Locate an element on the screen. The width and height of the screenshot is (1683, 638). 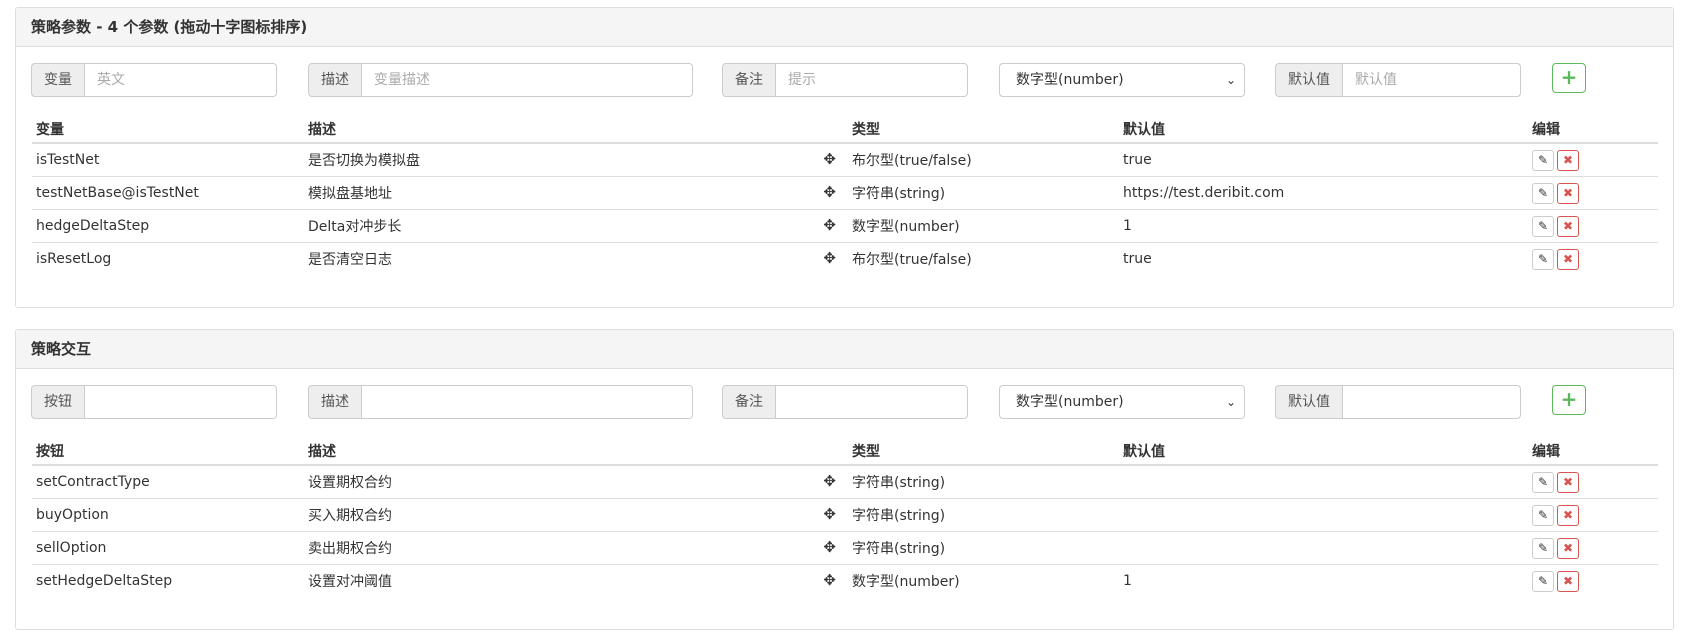
button-name-input is located at coordinates (180, 402).